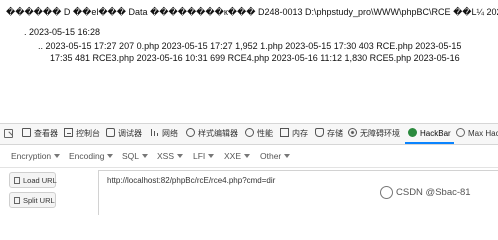 Image resolution: width=498 pixels, height=240 pixels. I want to click on tab-console: 控制台, so click(82, 134).